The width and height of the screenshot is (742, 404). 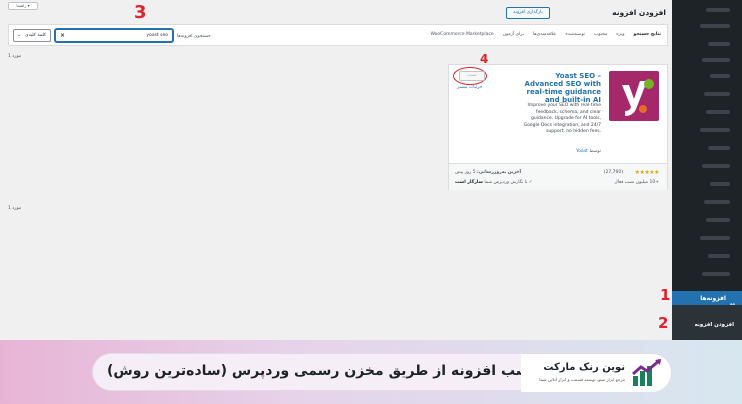 What do you see at coordinates (472, 76) in the screenshot?
I see `install-now-button: نصب` at bounding box center [472, 76].